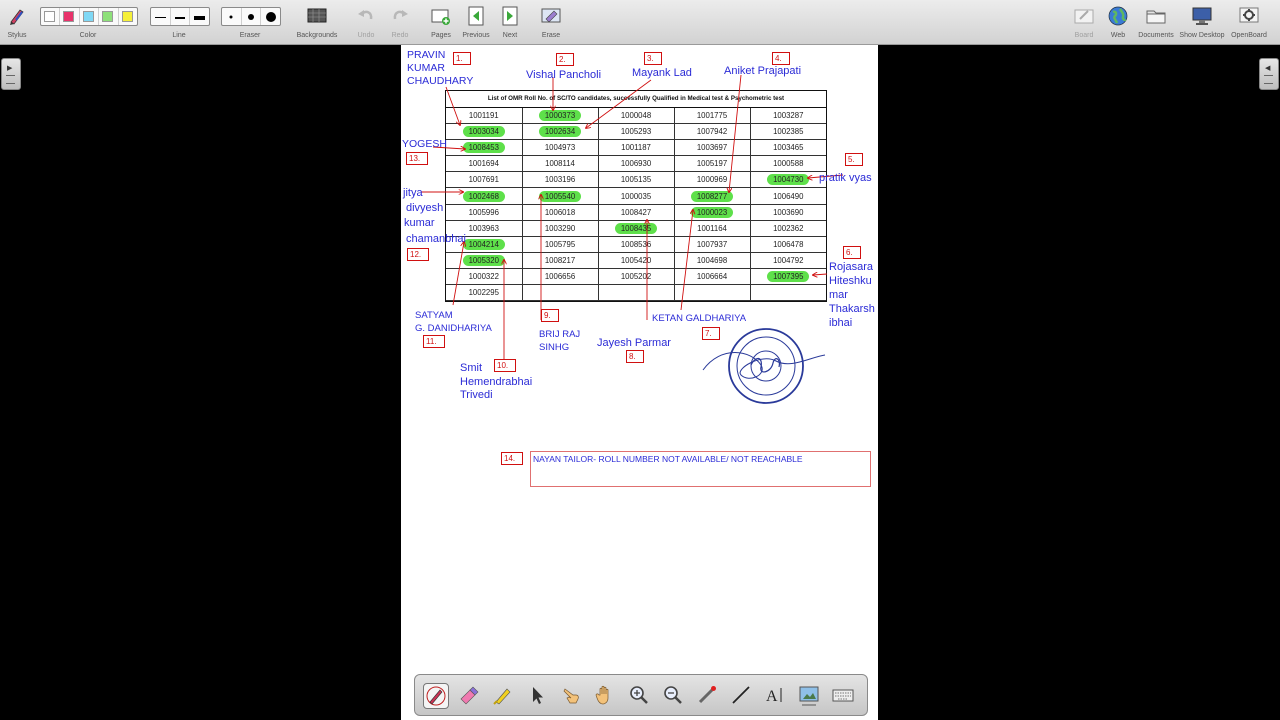  I want to click on marker-tool-button, so click(503, 695).